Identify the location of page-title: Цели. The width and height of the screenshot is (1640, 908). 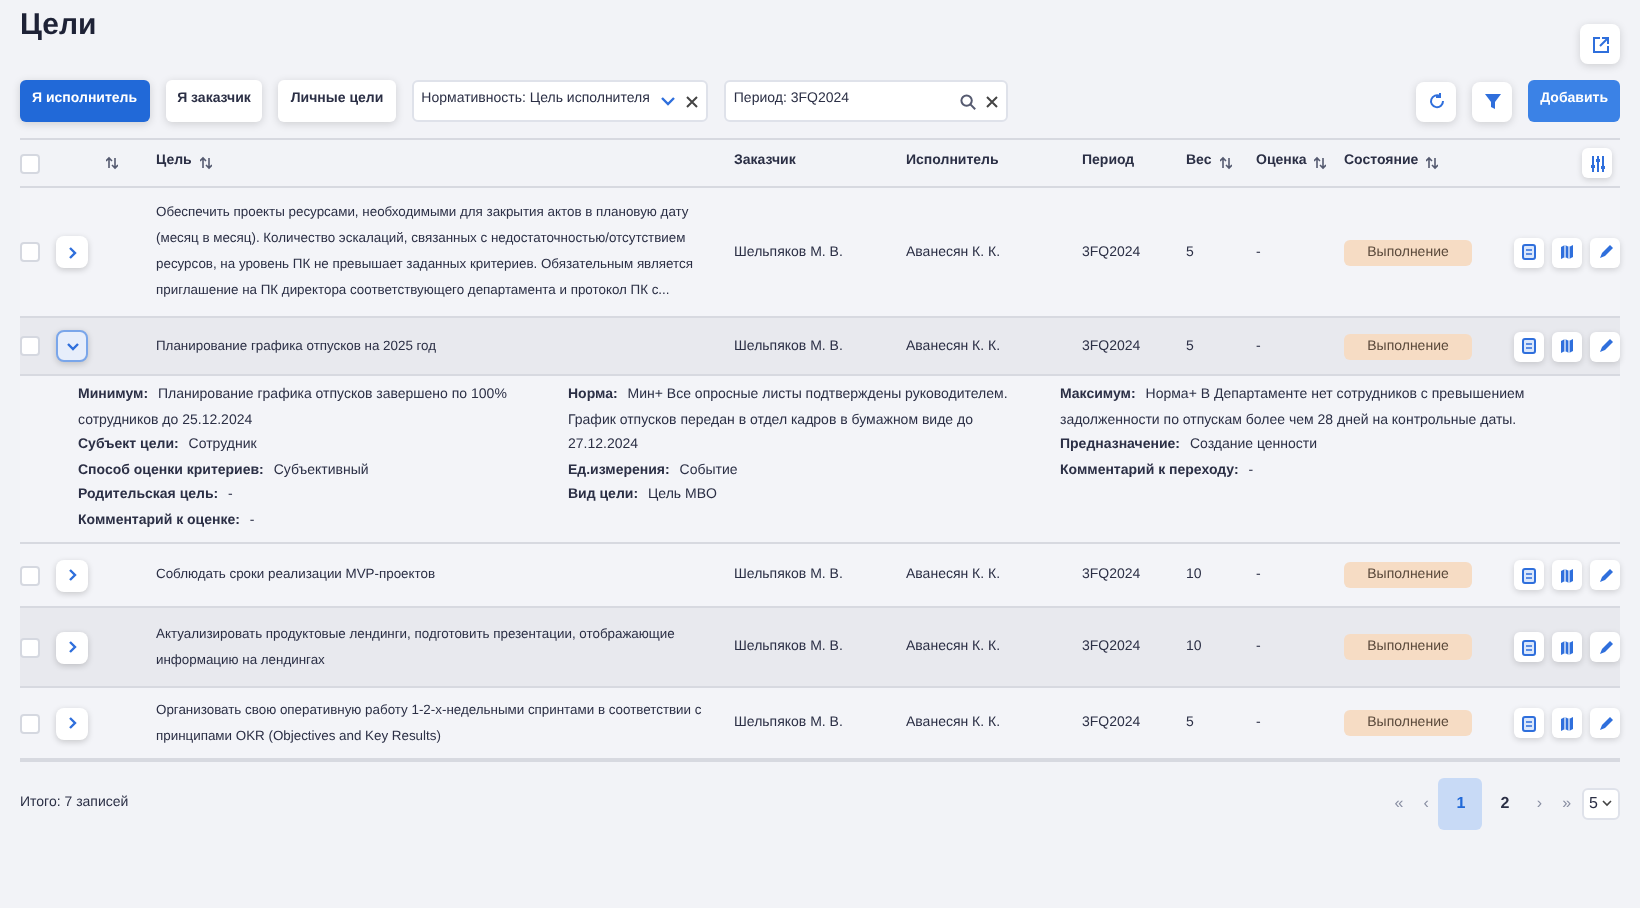
(58, 26).